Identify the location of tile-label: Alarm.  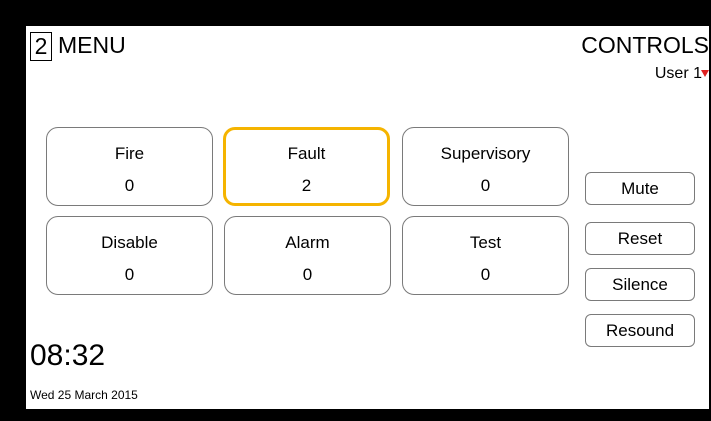
(307, 242).